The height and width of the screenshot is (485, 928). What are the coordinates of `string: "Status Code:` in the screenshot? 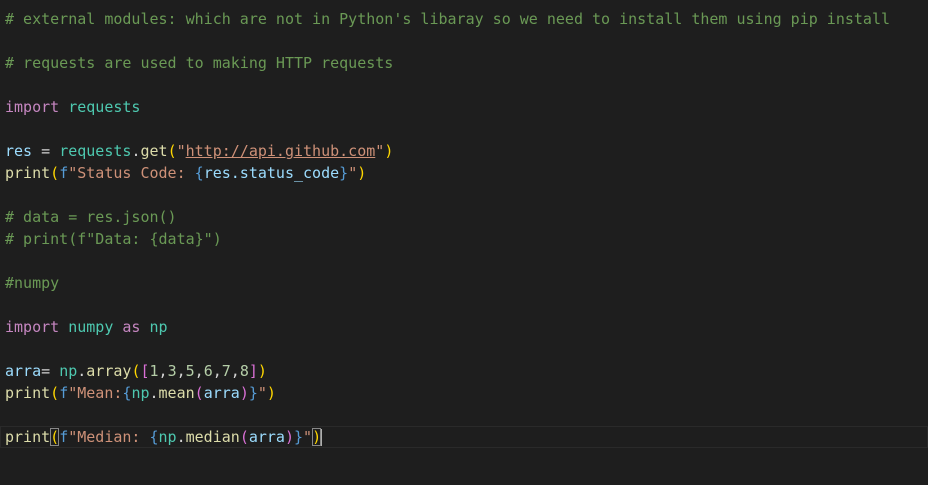 It's located at (131, 173).